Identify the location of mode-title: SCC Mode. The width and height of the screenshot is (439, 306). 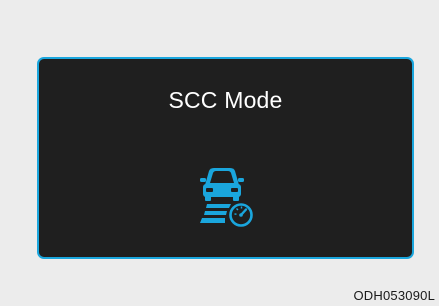
(225, 100).